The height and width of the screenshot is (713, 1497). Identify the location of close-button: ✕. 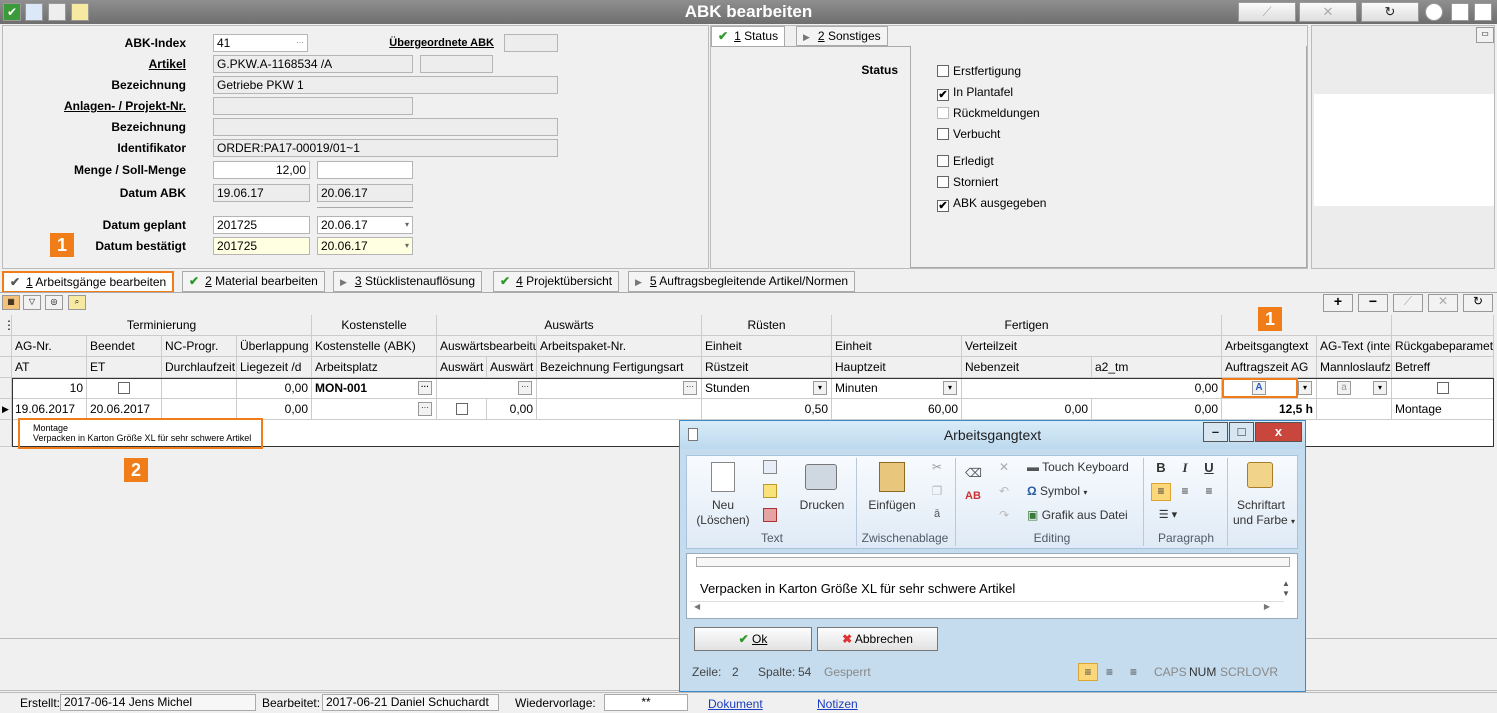
(1328, 12).